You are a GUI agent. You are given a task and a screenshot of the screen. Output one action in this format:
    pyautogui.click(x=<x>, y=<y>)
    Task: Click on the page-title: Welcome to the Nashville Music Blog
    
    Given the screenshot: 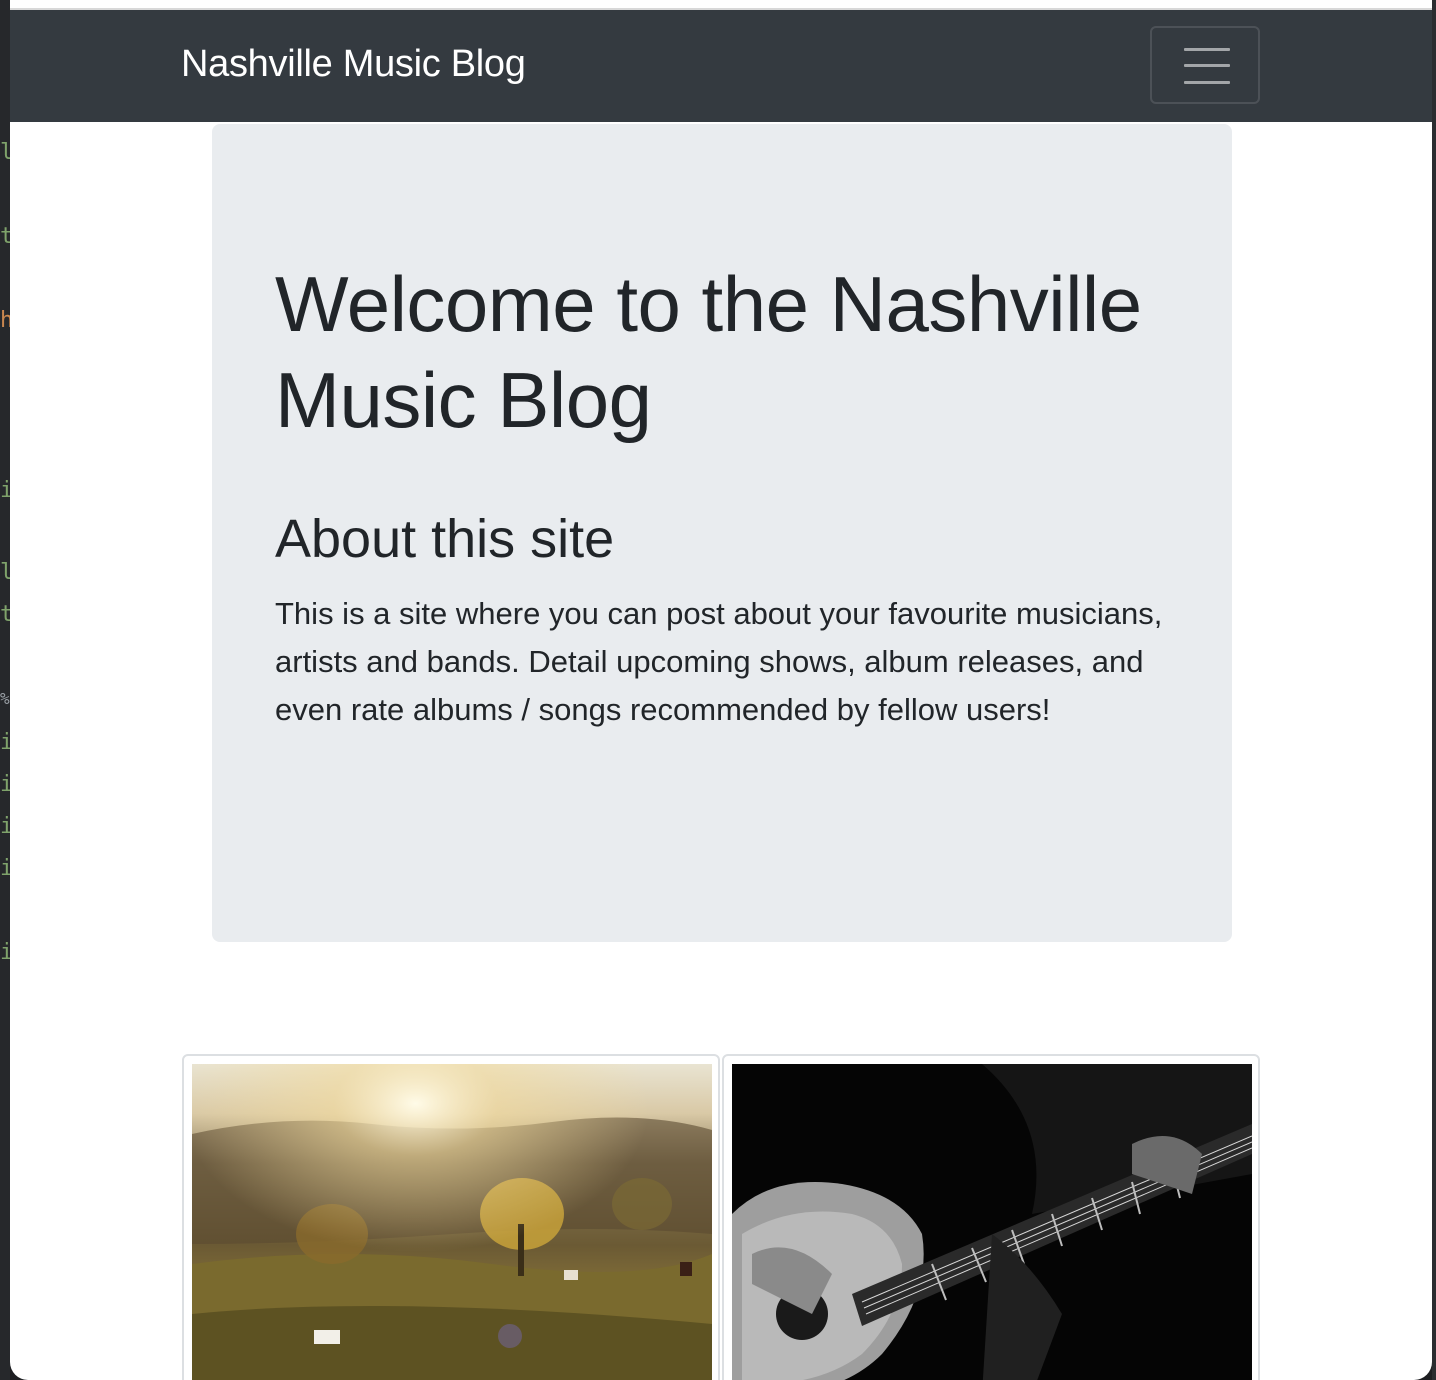 What is the action you would take?
    pyautogui.click(x=708, y=352)
    